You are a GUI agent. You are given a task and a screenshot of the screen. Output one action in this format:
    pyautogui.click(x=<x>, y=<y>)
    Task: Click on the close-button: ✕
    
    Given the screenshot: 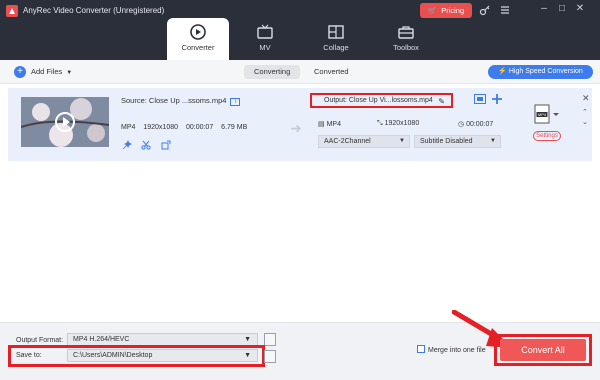 What is the action you would take?
    pyautogui.click(x=580, y=9)
    